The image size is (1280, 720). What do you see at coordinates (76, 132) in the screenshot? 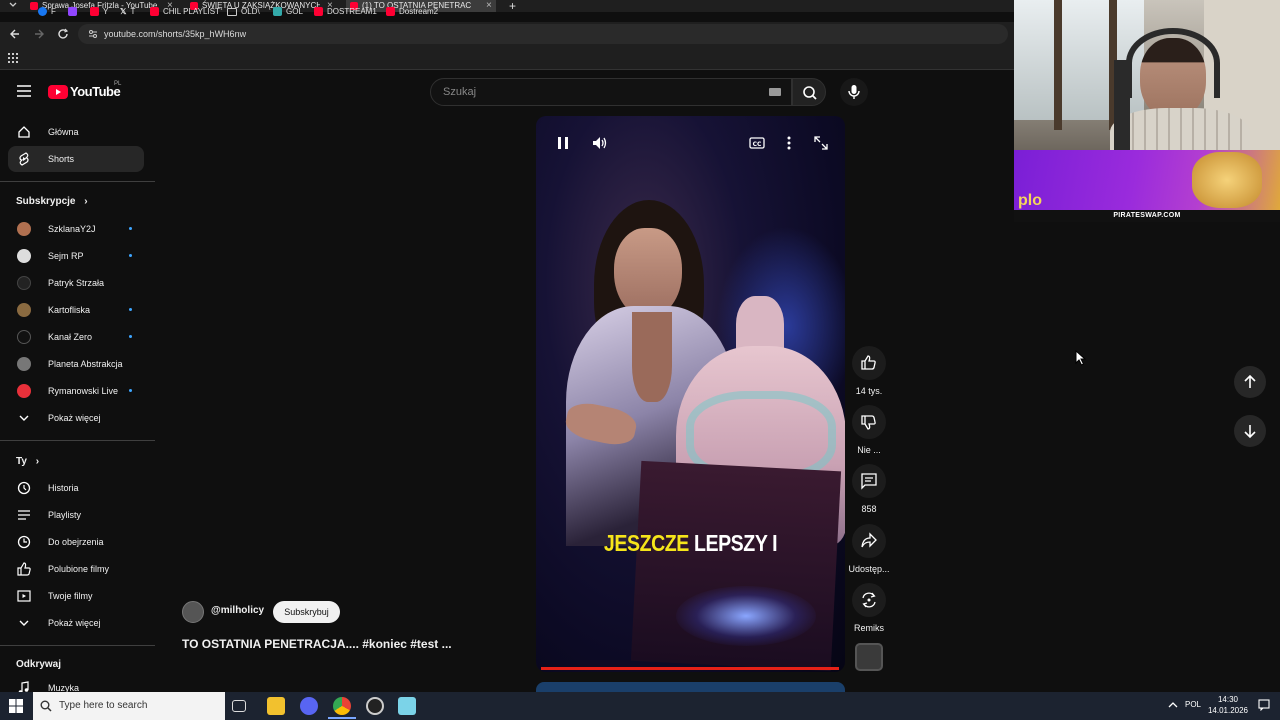
I see `sidebar-item-home: Główna` at bounding box center [76, 132].